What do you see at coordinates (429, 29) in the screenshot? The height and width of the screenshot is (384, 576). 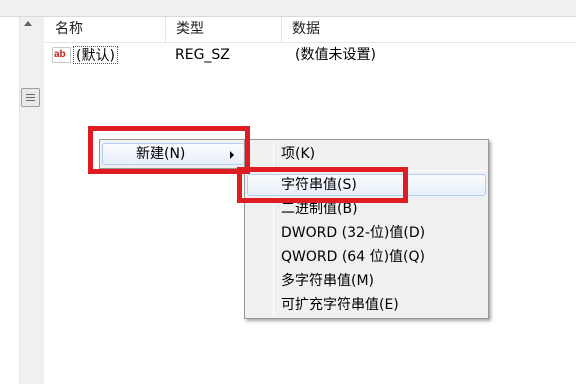 I see `column-header-data: 数据` at bounding box center [429, 29].